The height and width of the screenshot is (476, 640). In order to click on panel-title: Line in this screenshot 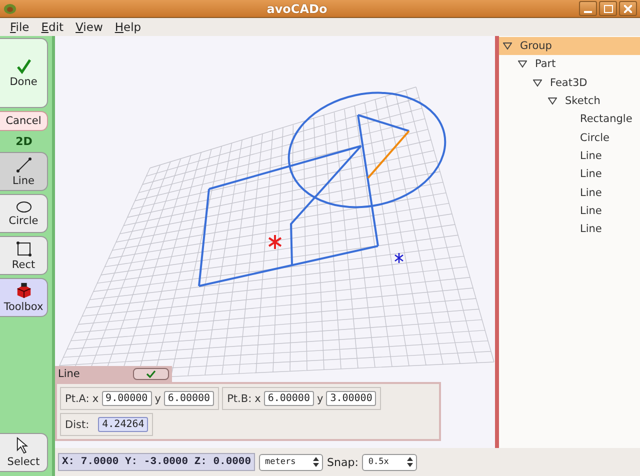, I will do `click(69, 374)`.